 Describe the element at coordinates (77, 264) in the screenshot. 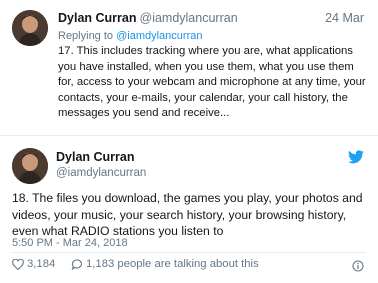

I see `speech-bubble-icon` at that location.